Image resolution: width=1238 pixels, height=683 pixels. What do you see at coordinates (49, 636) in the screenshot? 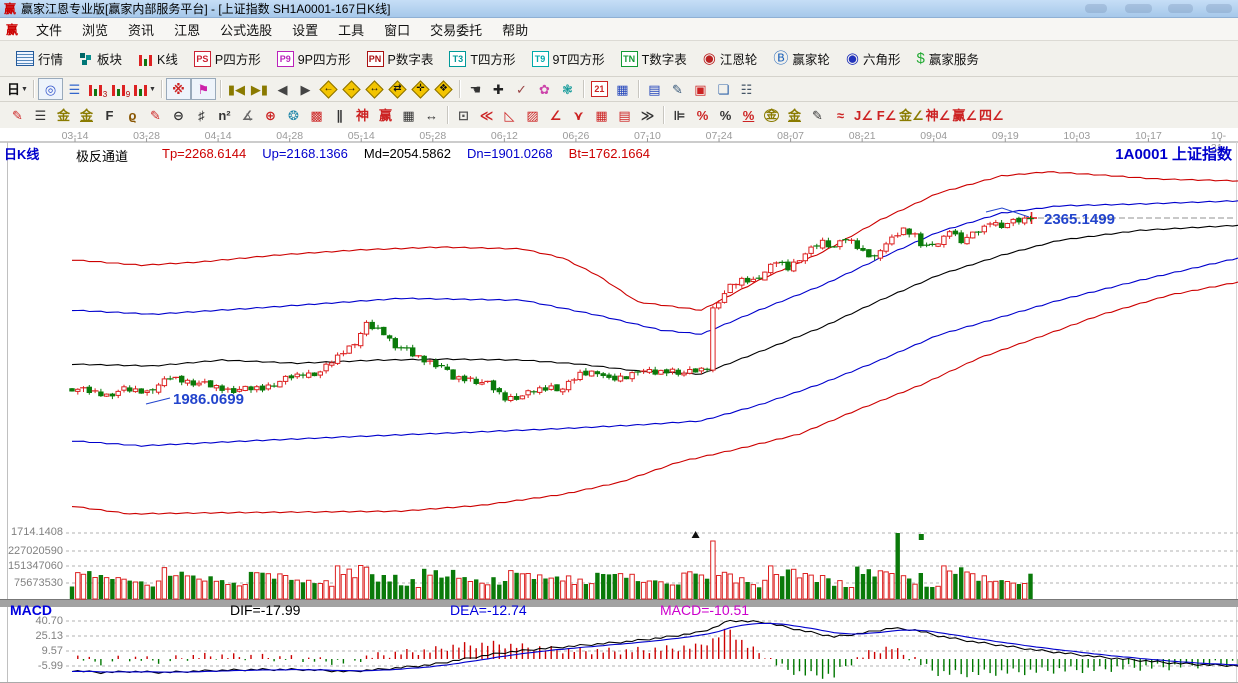
I see `macd-scale-label: 25.13` at bounding box center [49, 636].